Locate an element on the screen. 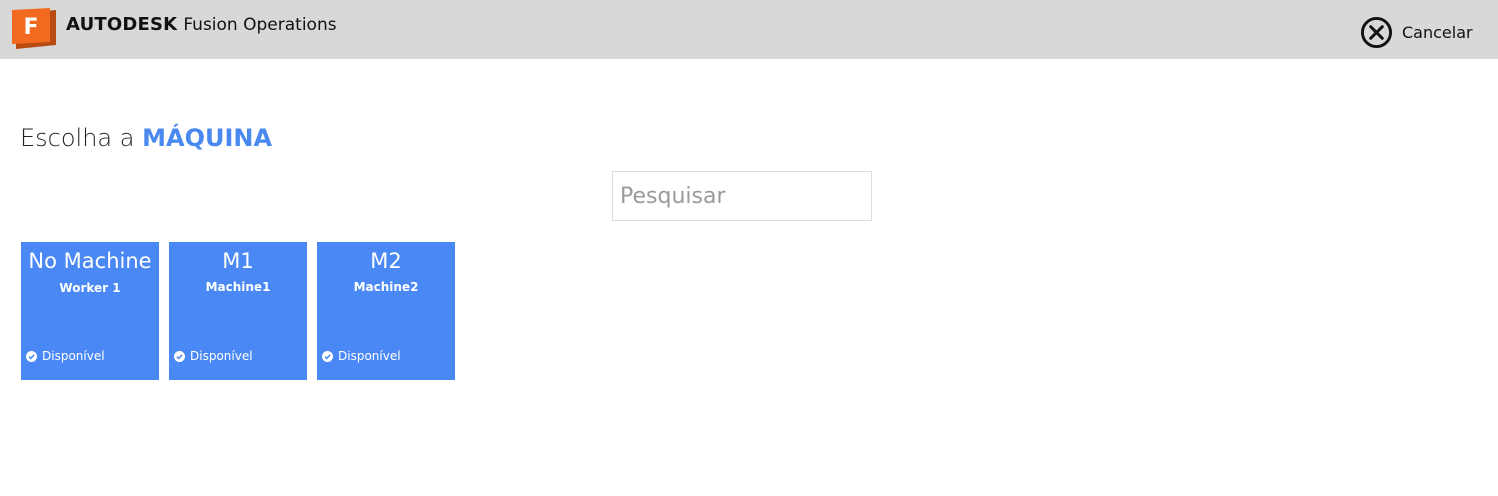  fusion-logo-icon: F is located at coordinates (34, 28).